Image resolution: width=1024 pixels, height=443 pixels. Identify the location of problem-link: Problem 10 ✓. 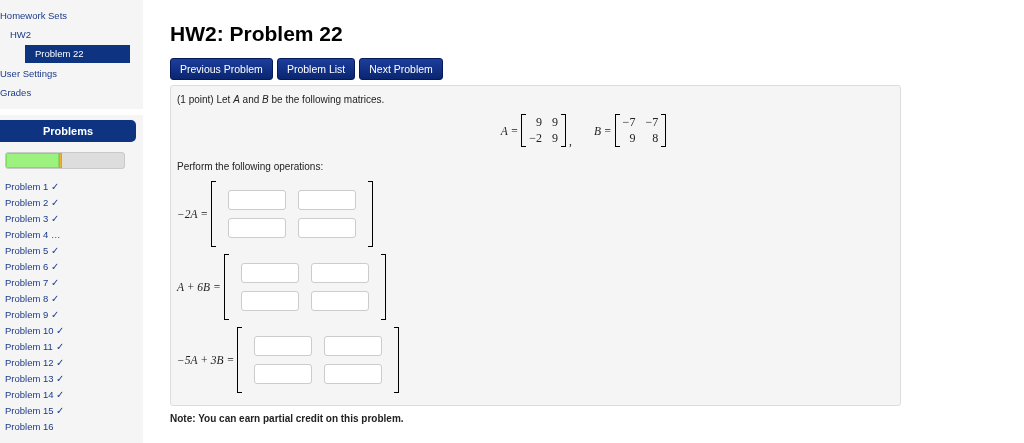
(74, 331).